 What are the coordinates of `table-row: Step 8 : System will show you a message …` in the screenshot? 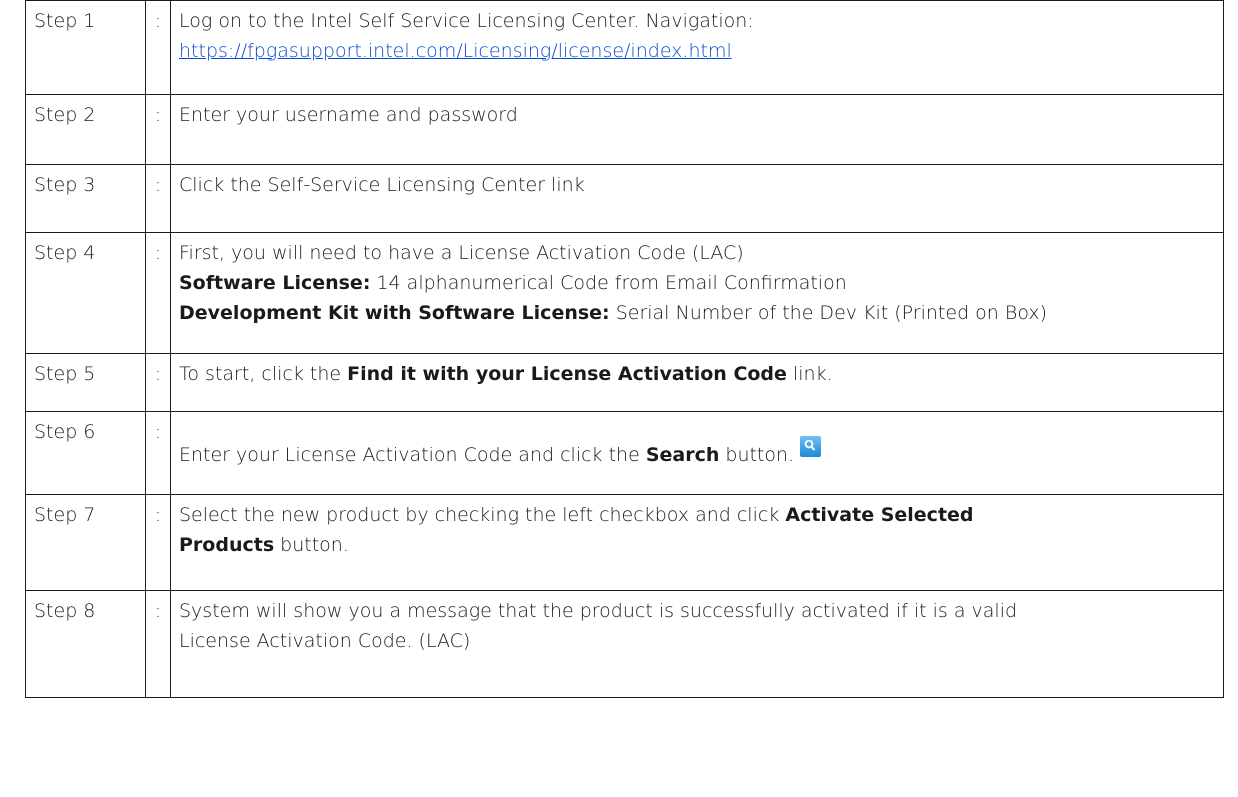 It's located at (624, 644).